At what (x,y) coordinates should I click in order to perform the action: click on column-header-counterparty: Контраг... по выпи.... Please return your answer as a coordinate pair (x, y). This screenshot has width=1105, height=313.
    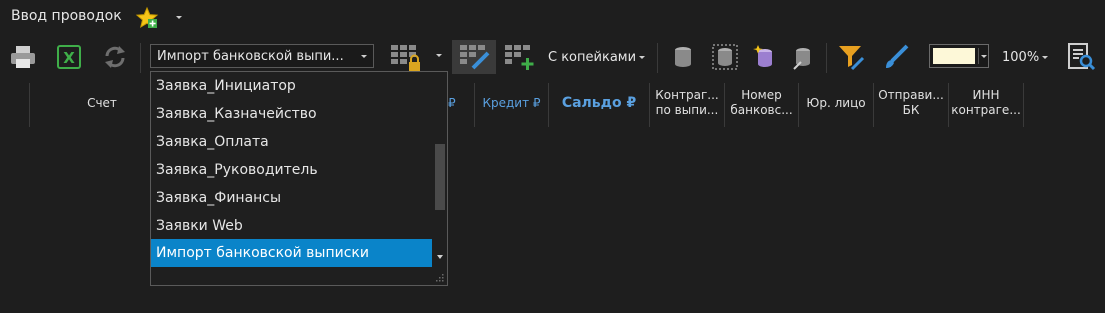
    Looking at the image, I should click on (687, 103).